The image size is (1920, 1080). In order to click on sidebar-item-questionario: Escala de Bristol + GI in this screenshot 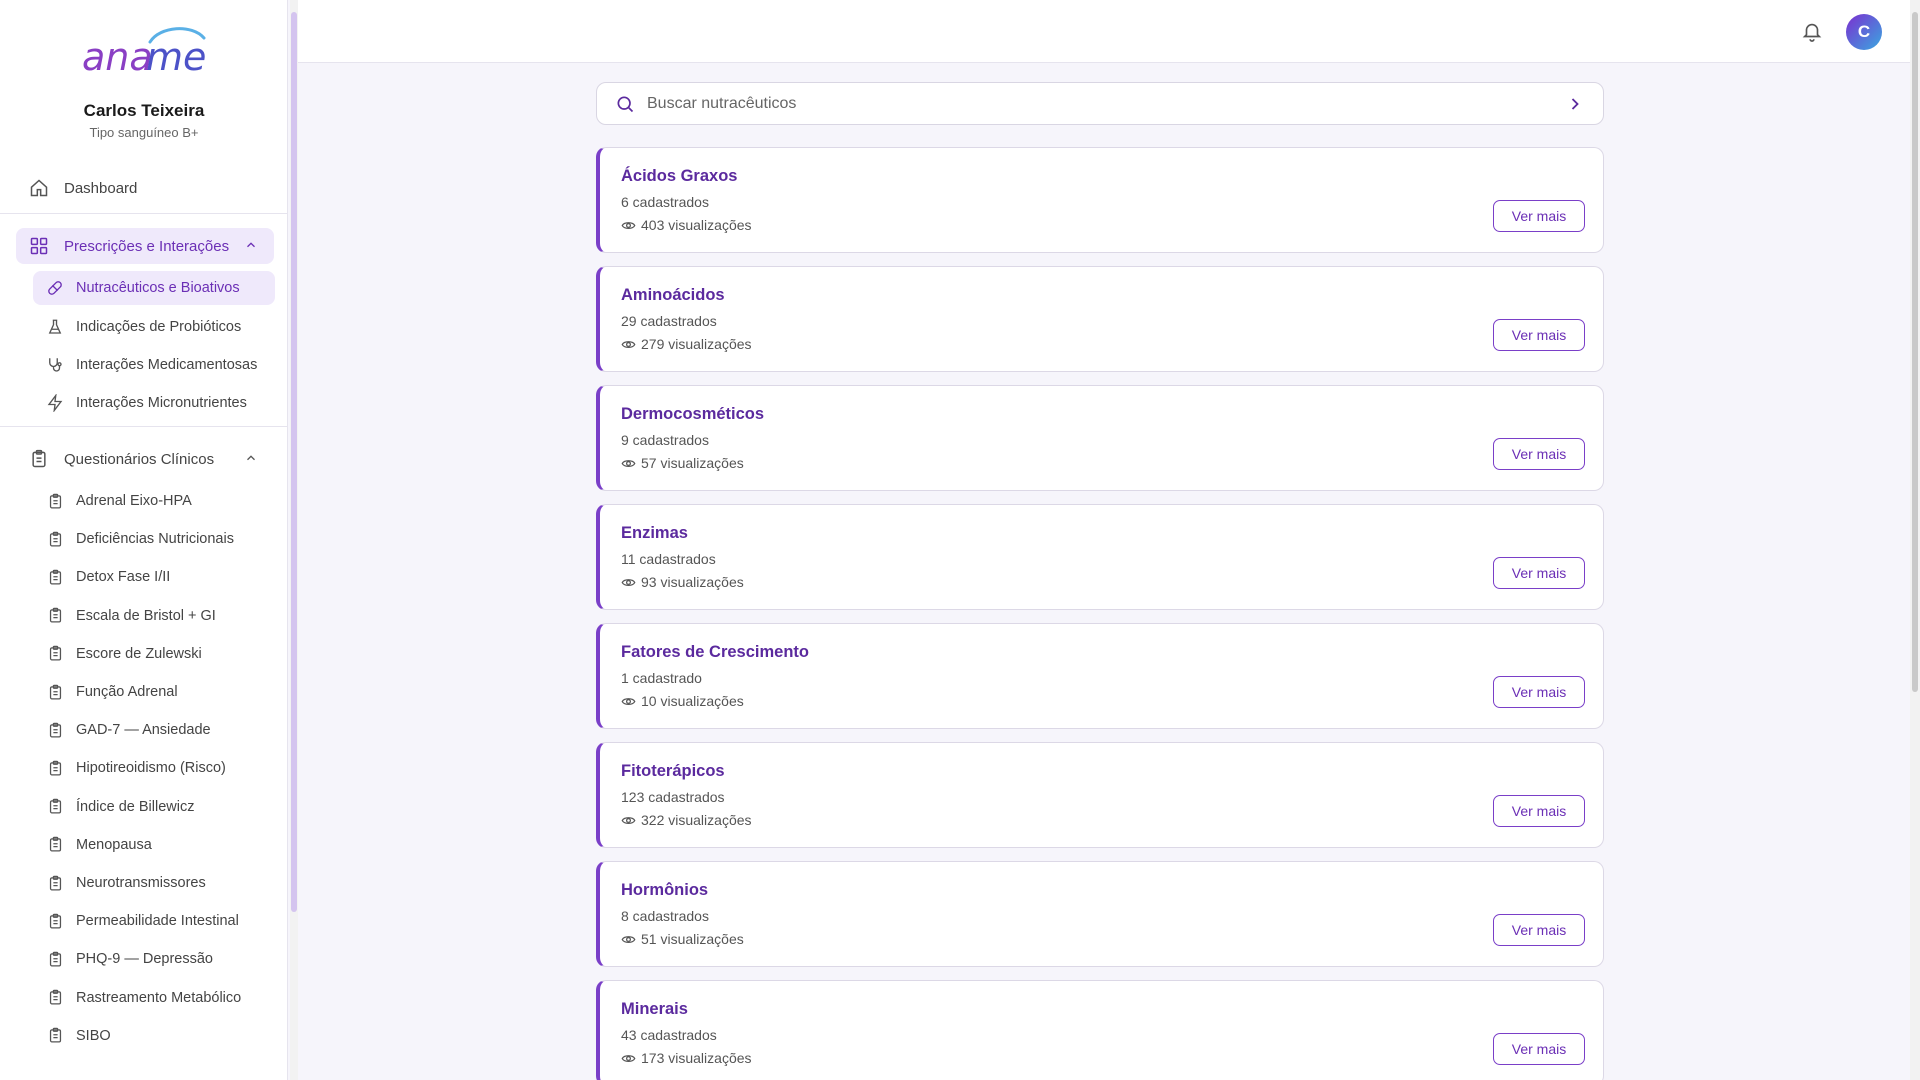, I will do `click(154, 616)`.